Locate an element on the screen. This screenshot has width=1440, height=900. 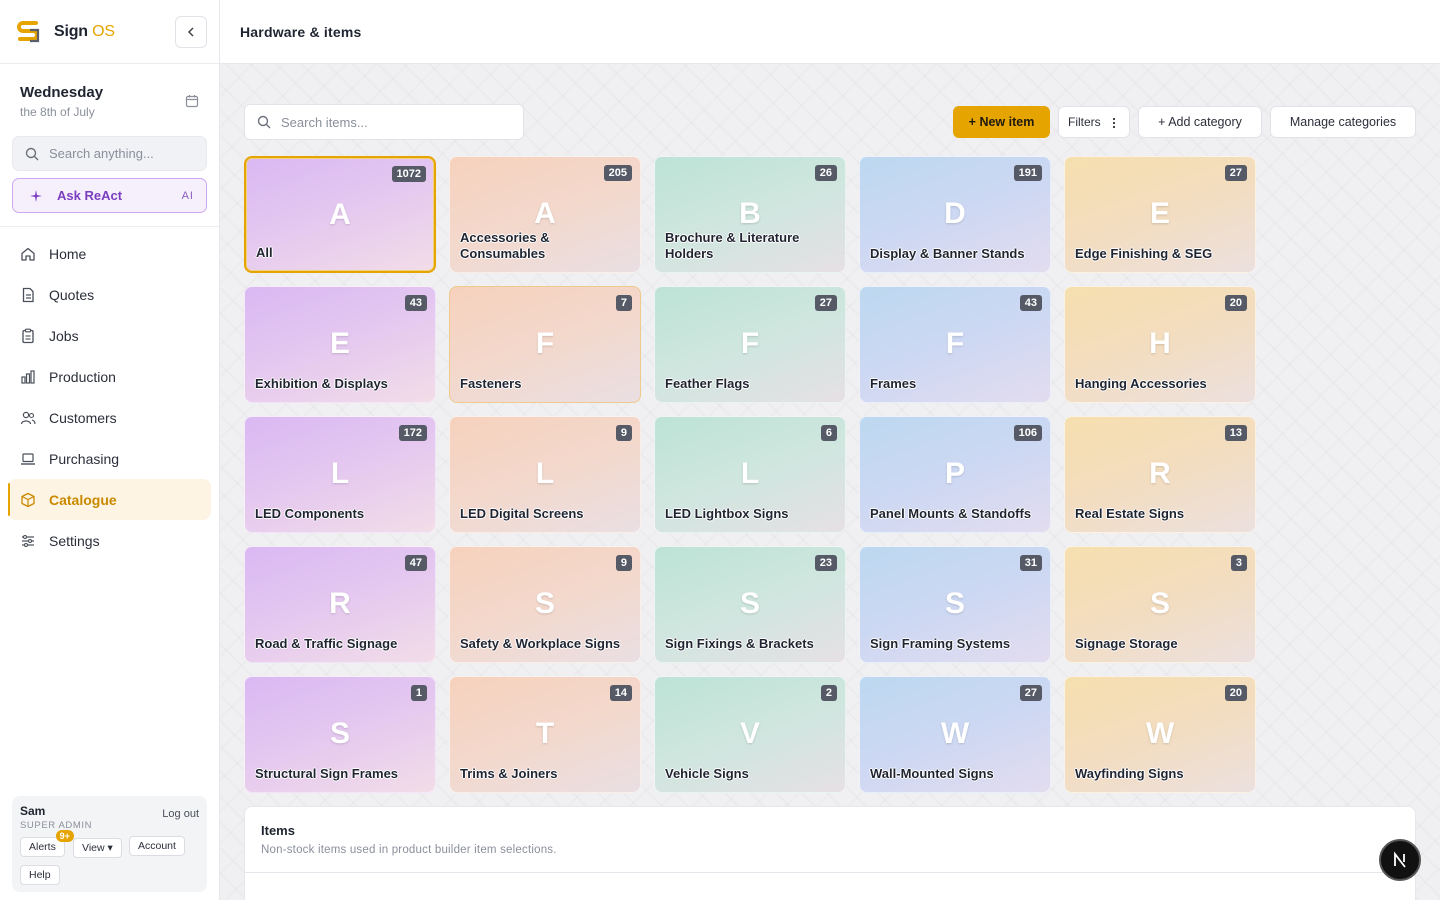
category-tile: 205 A Accessories & Consumables is located at coordinates (545, 214).